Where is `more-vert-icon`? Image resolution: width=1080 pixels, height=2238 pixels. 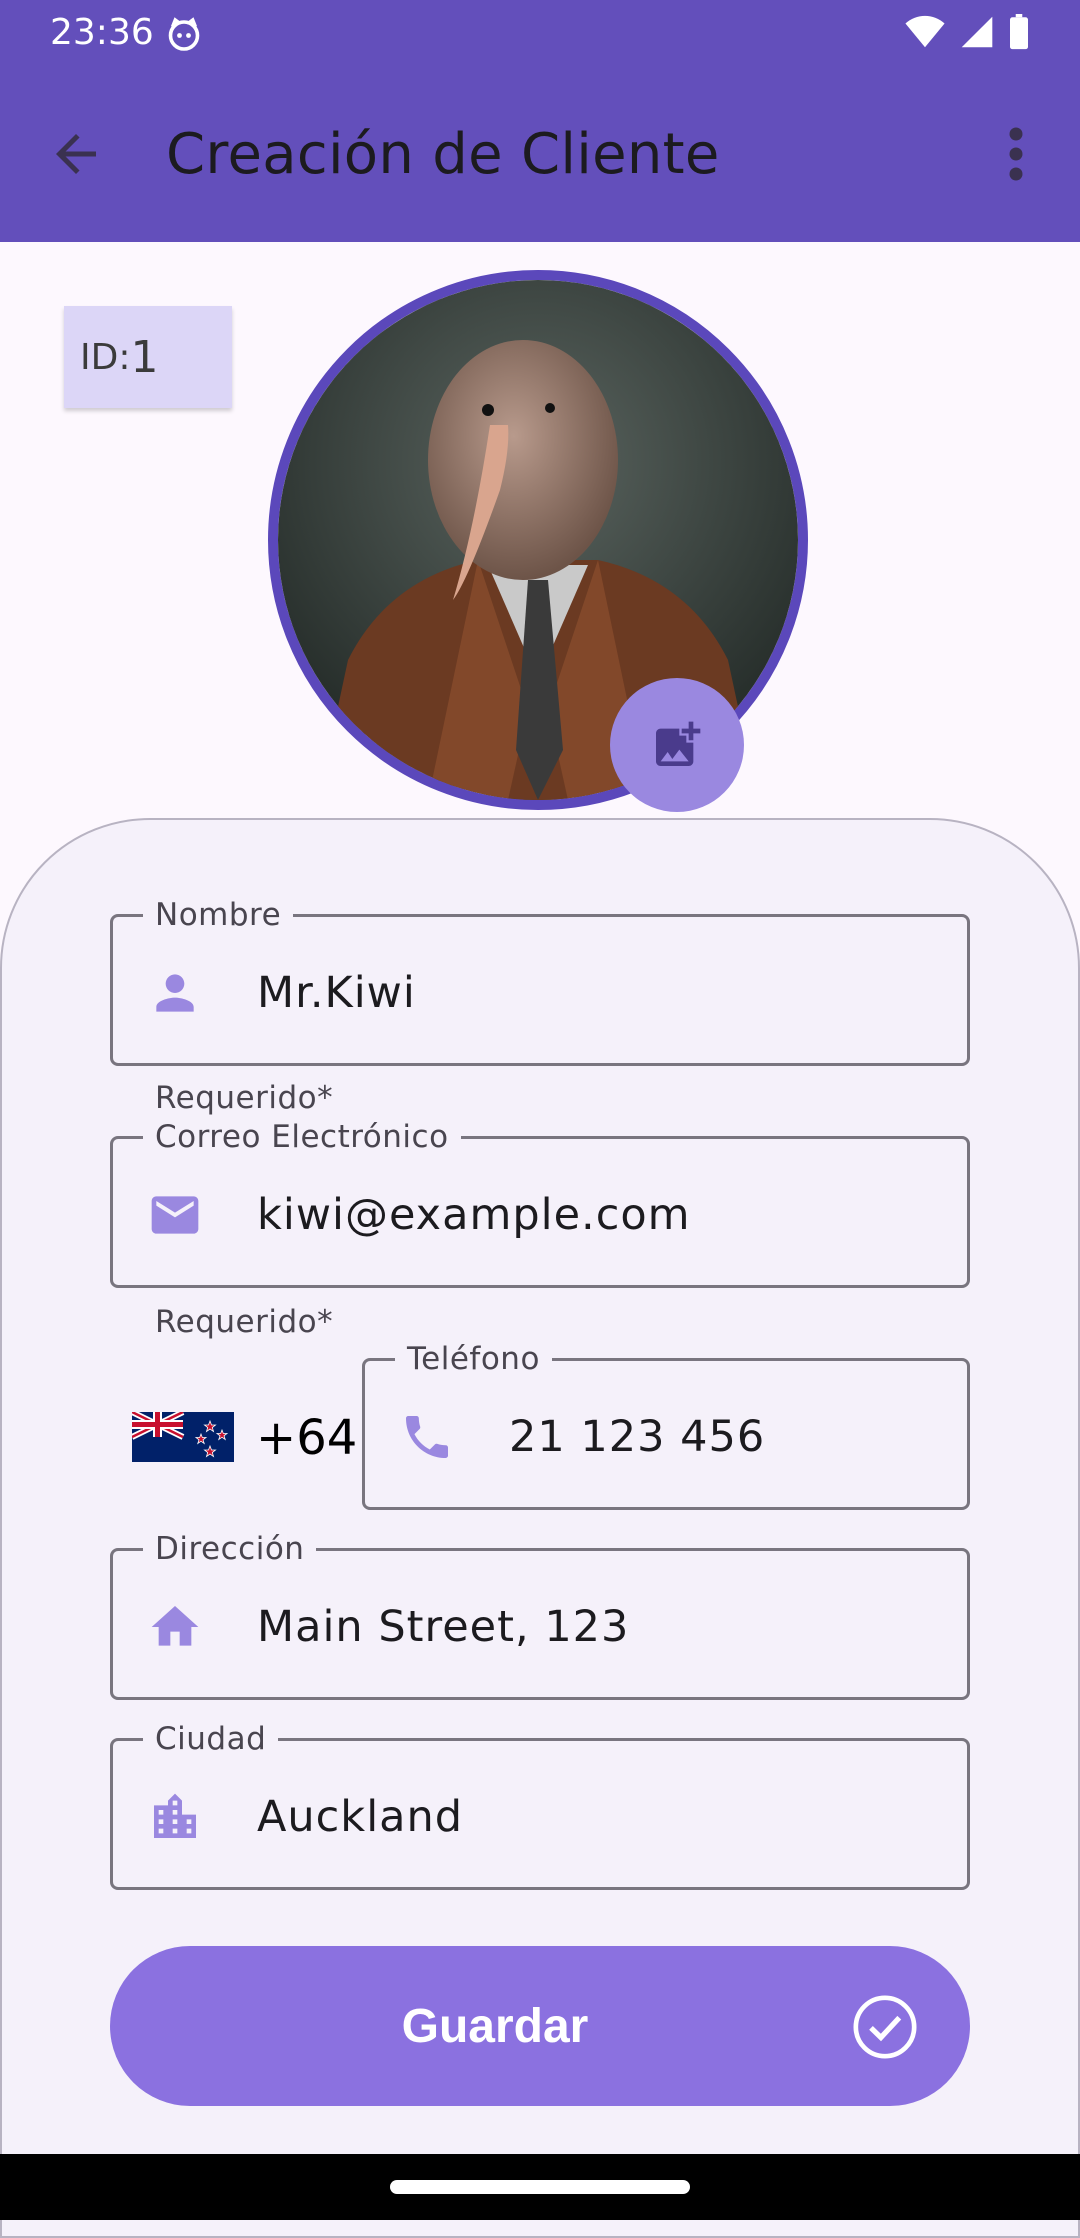 more-vert-icon is located at coordinates (1016, 154).